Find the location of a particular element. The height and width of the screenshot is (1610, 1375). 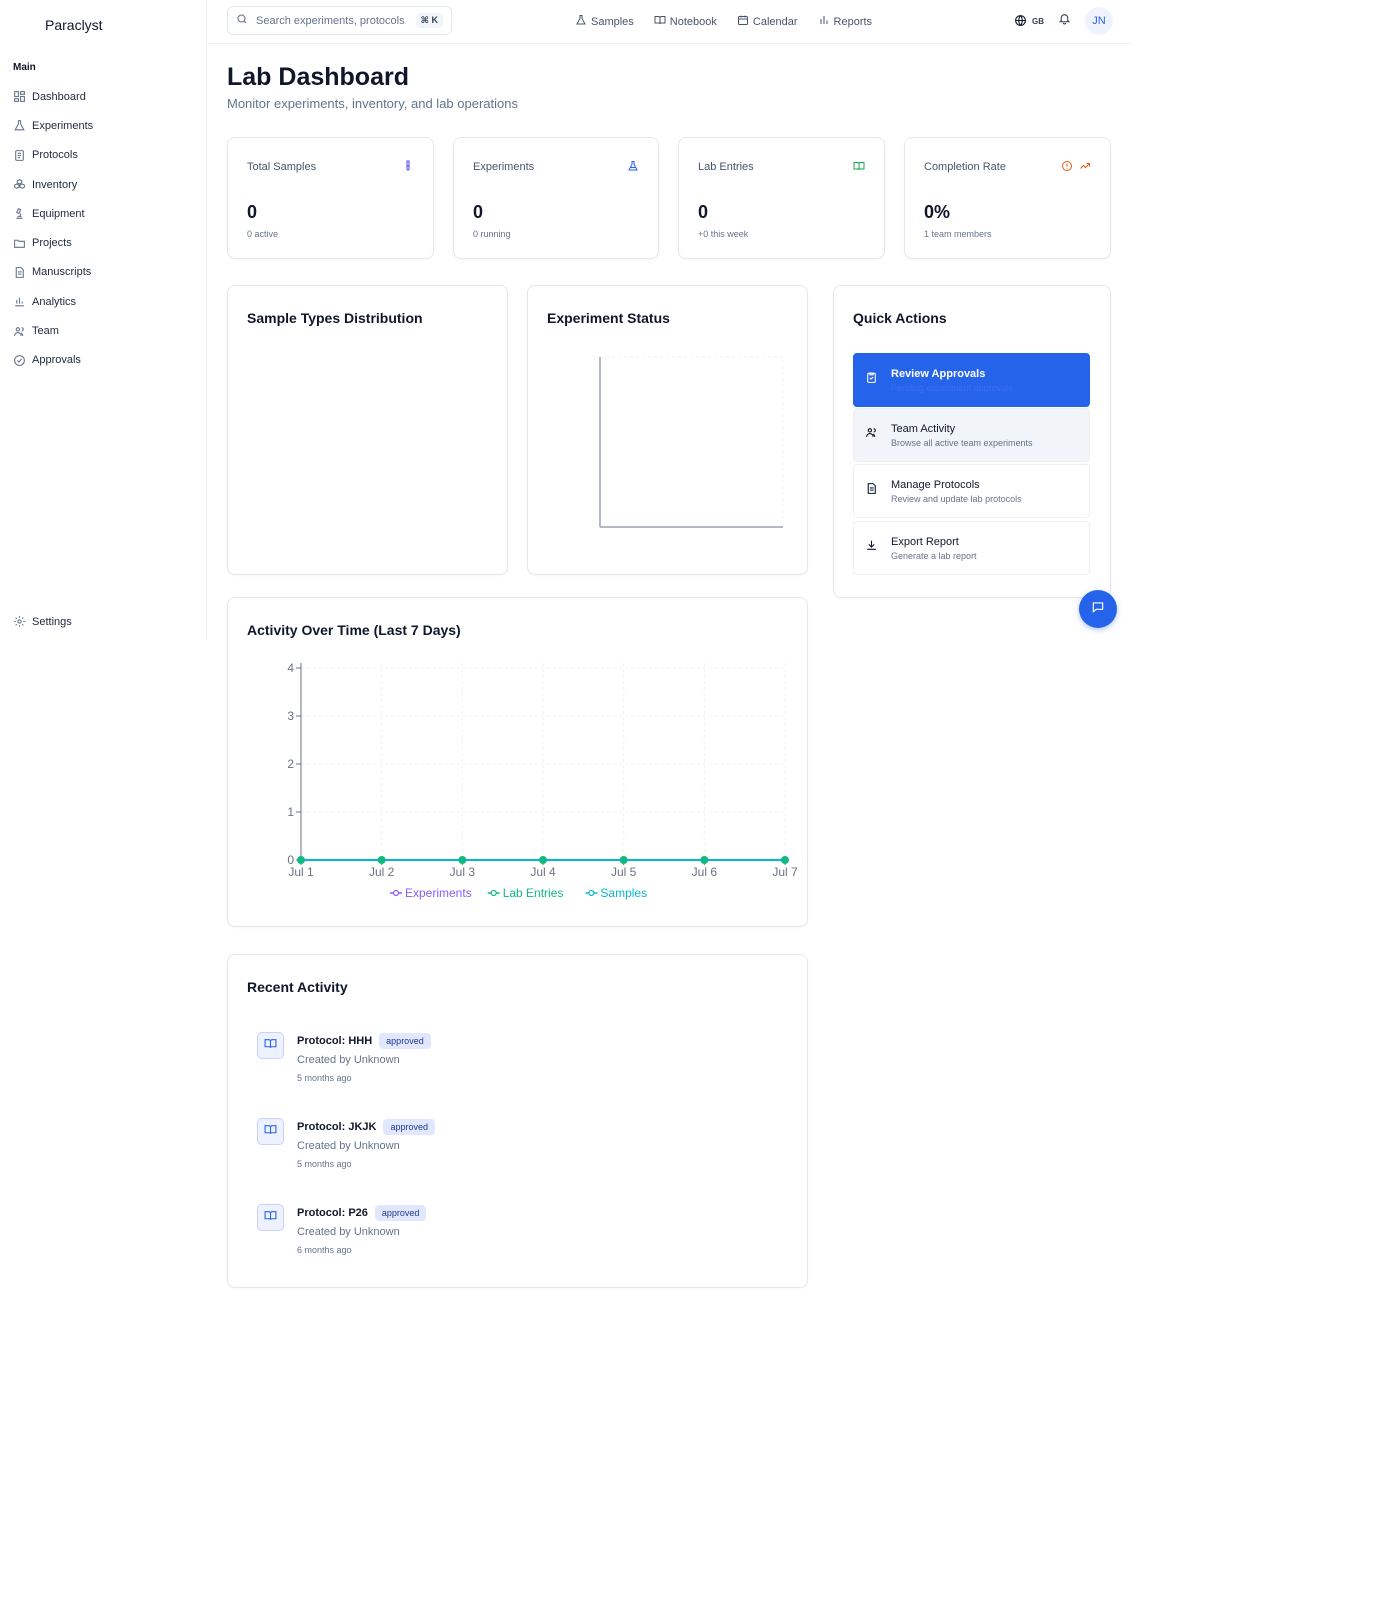

sidebar-item-equipment: Equipment is located at coordinates (105, 213).